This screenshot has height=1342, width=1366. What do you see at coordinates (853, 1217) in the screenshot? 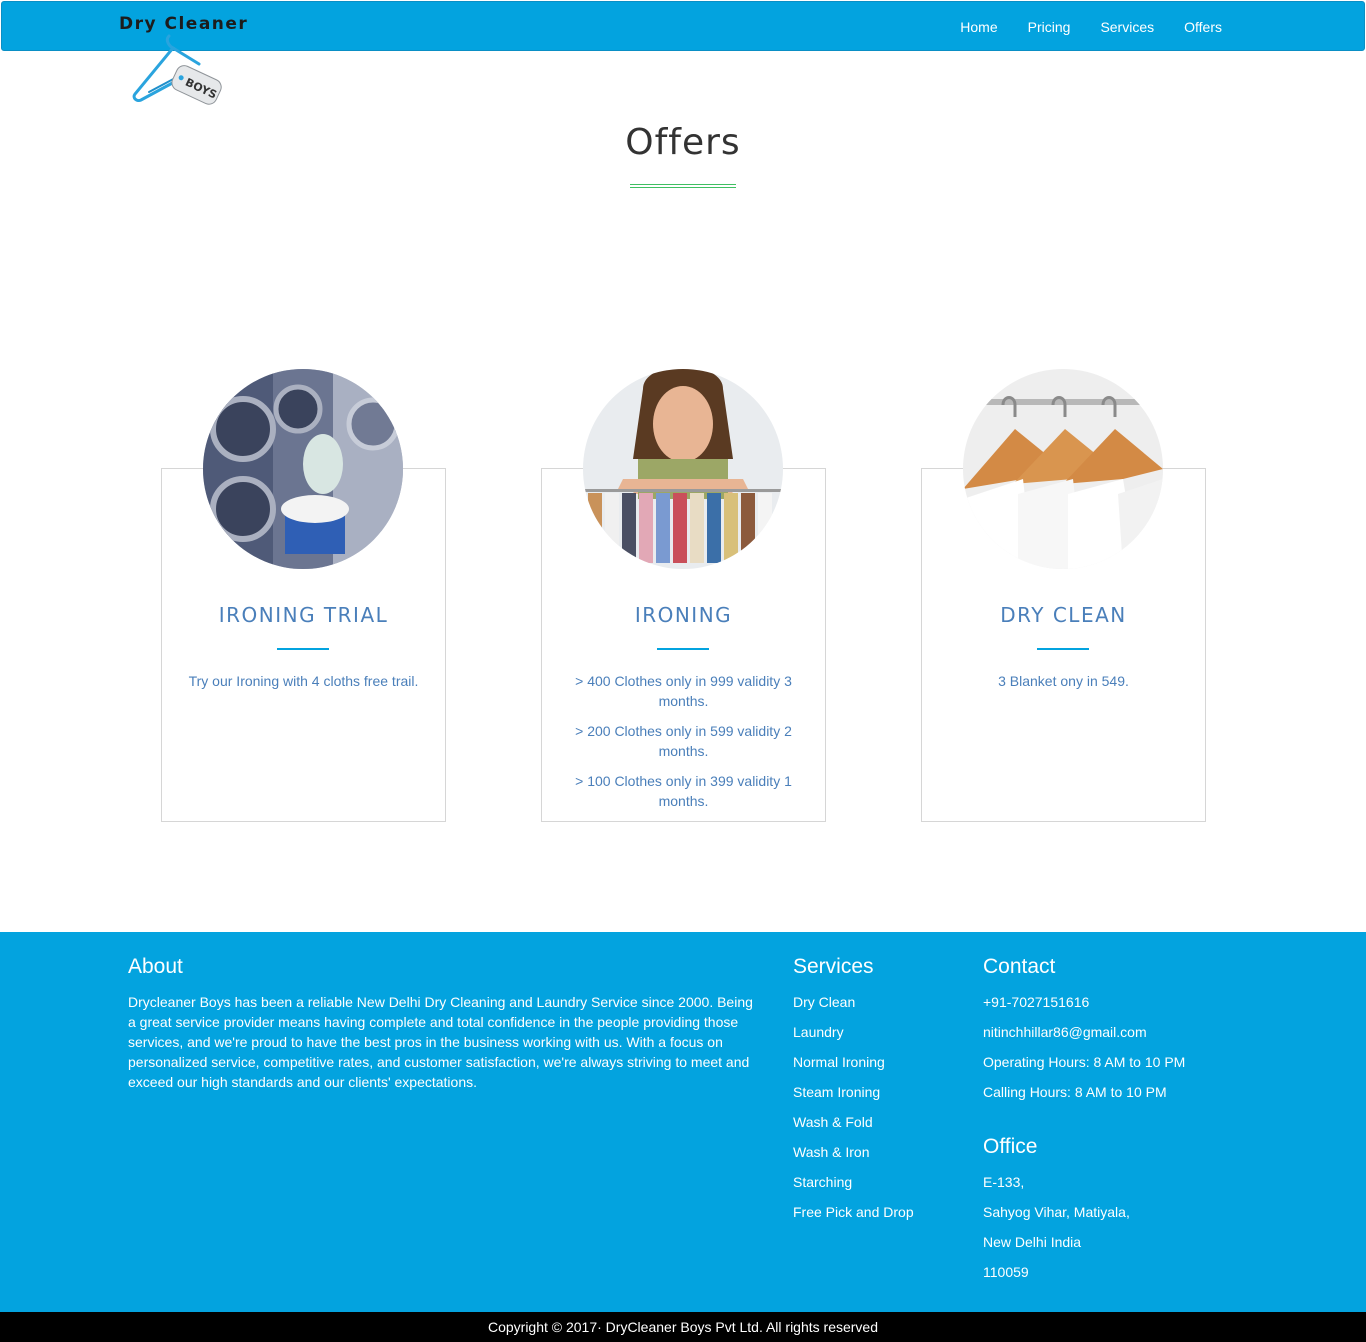
I see `footer-service-link: Free Pick and Drop` at bounding box center [853, 1217].